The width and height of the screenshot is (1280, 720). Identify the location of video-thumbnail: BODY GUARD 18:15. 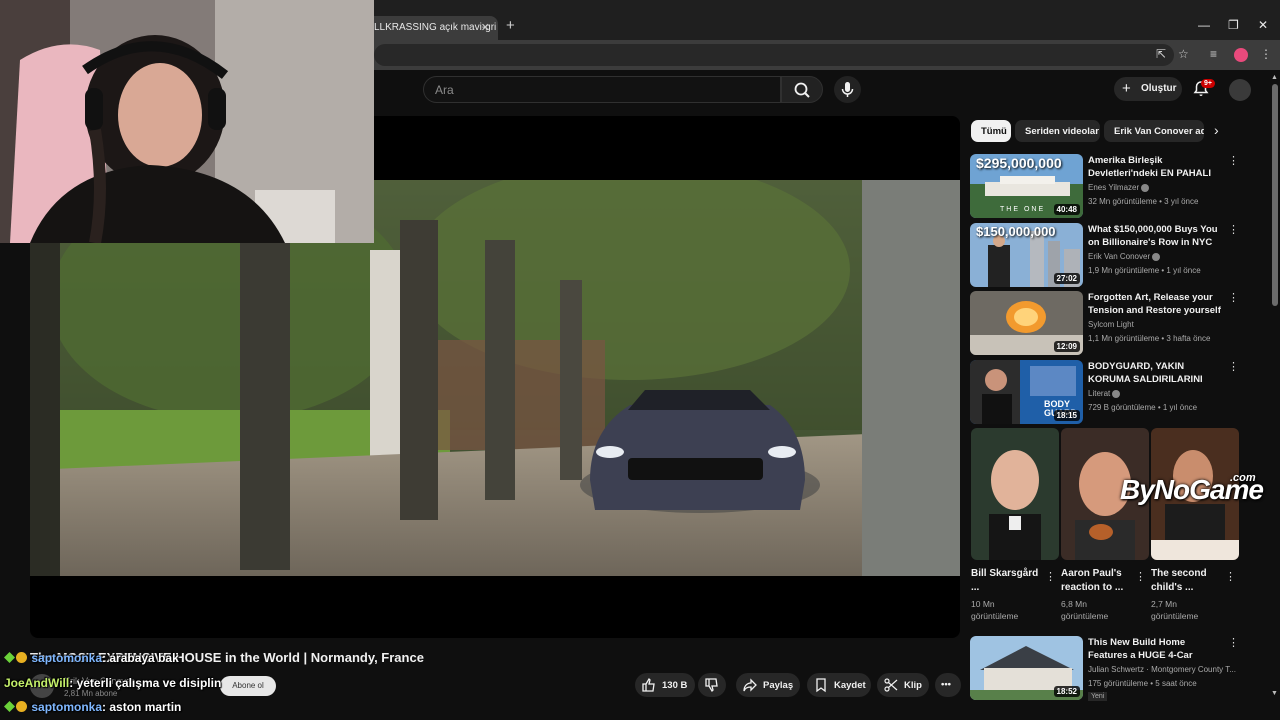
(1026, 392).